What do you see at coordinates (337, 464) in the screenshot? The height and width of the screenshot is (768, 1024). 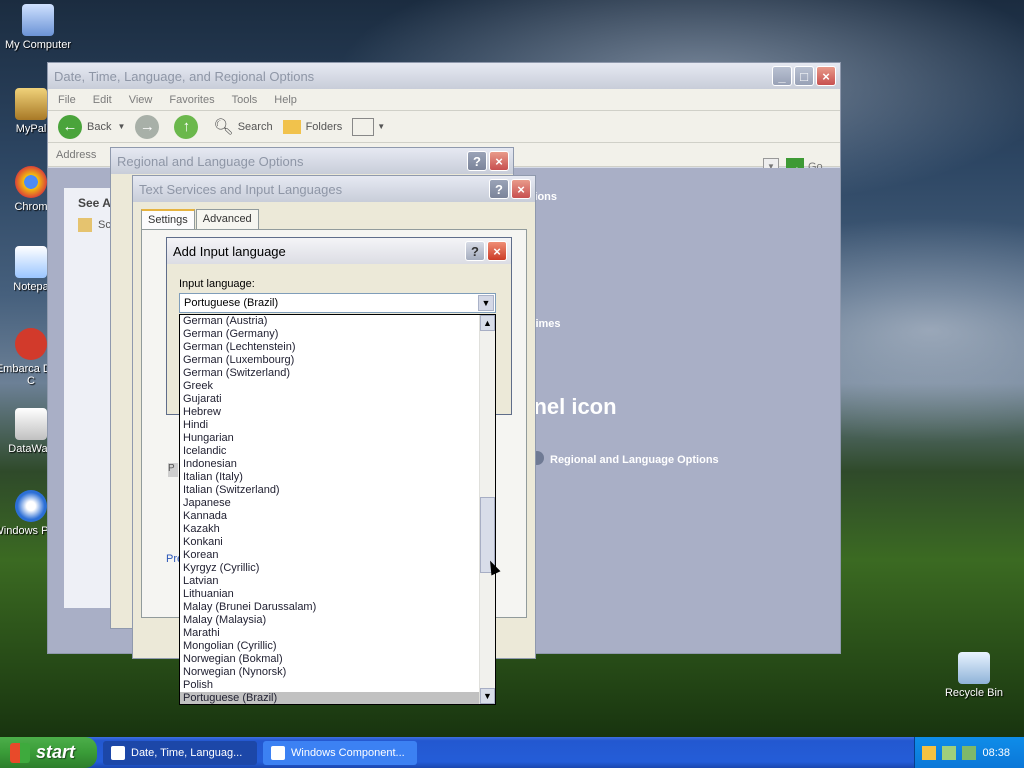 I see `dropdown-option: Indonesian` at bounding box center [337, 464].